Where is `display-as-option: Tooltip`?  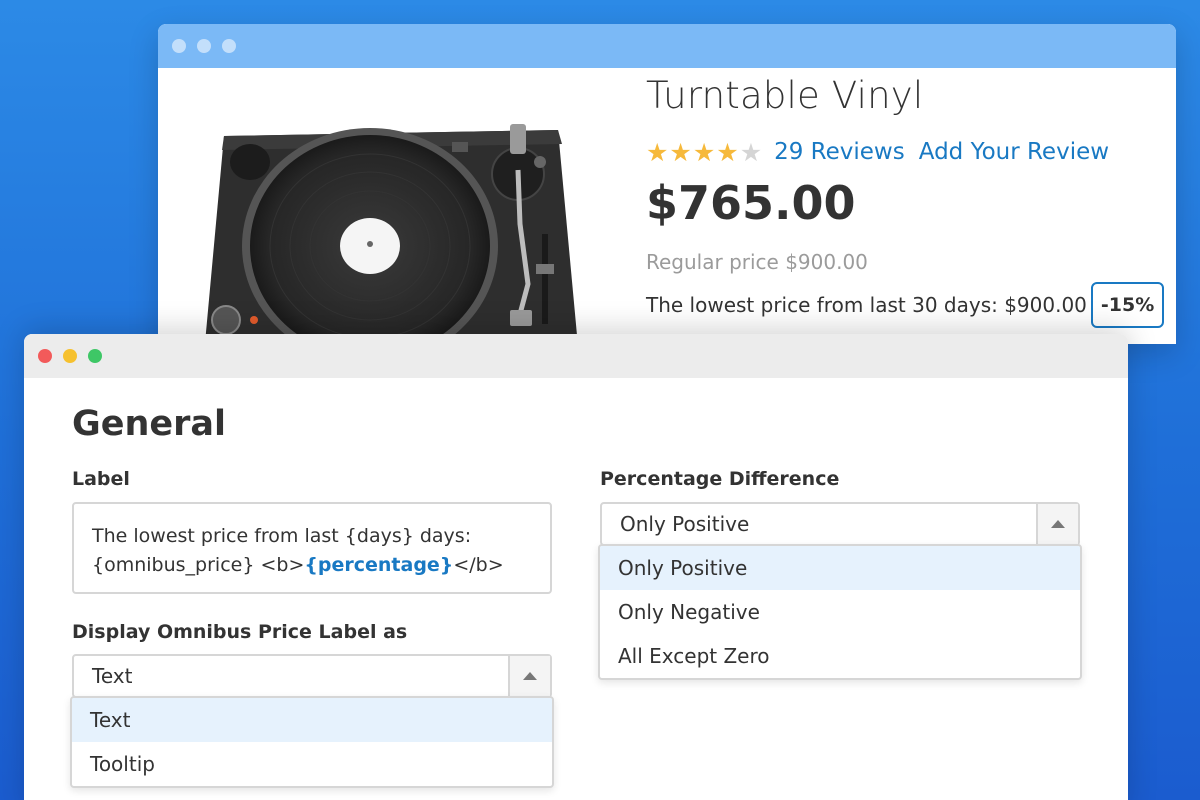 display-as-option: Tooltip is located at coordinates (312, 764).